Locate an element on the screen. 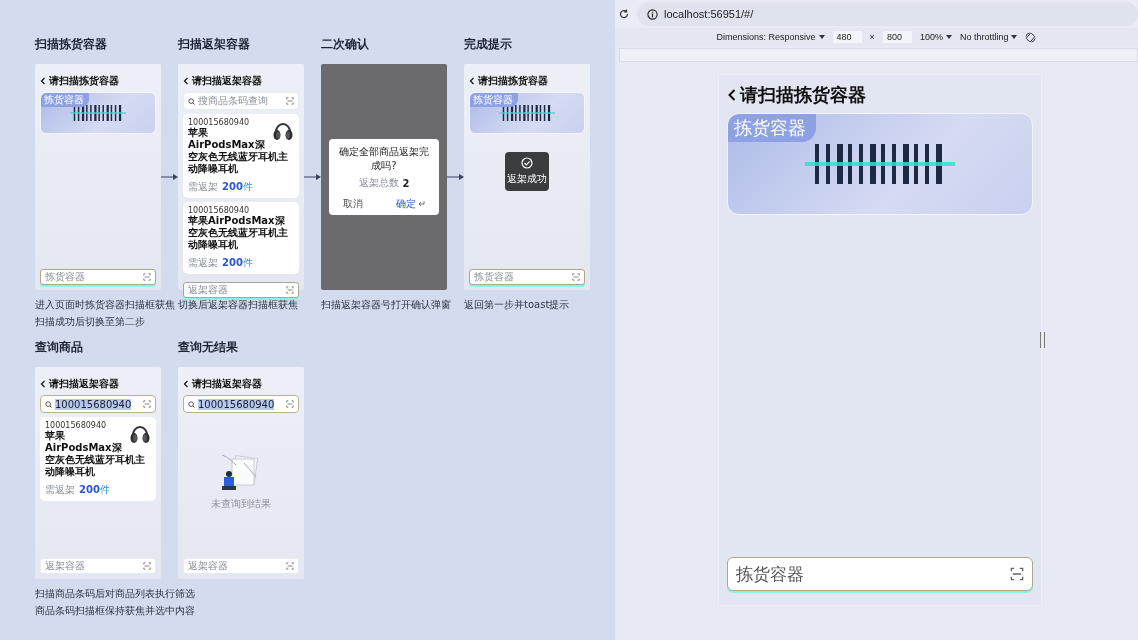  step-note: 扫描商品条码后对商品列表执行筛选 is located at coordinates (115, 594).